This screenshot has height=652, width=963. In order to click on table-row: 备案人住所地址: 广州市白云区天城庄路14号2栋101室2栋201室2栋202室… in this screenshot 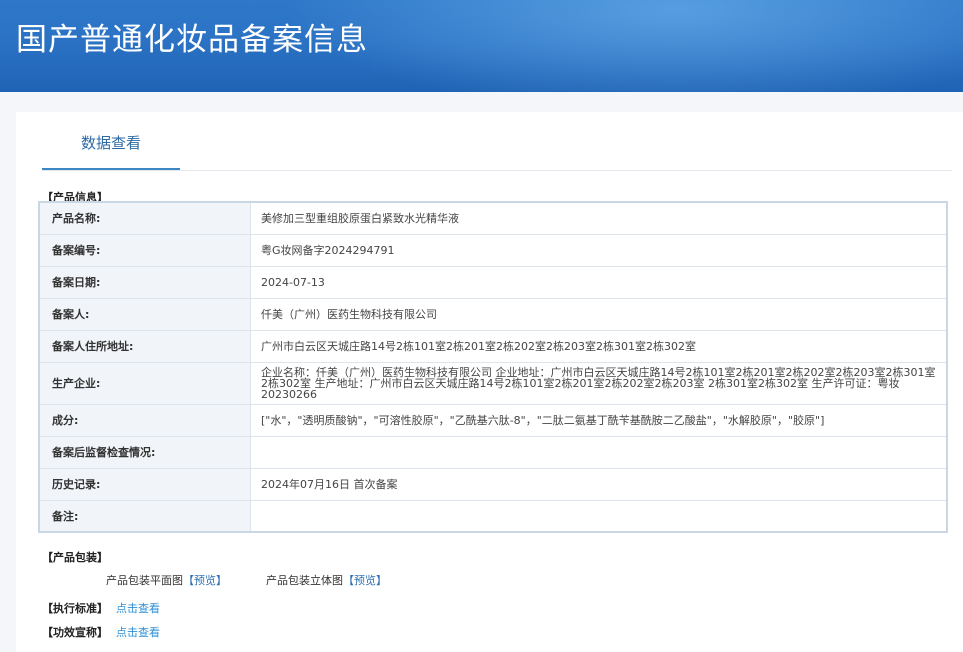, I will do `click(493, 346)`.